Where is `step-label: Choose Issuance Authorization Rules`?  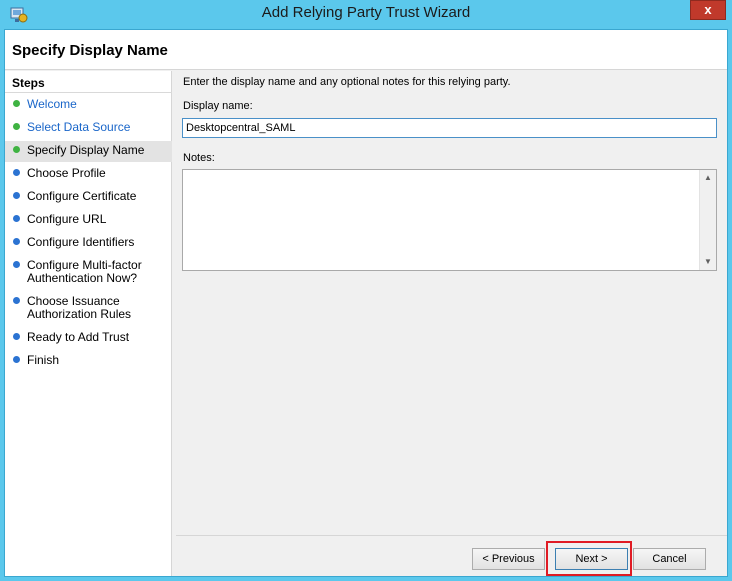
step-label: Choose Issuance Authorization Rules is located at coordinates (79, 307).